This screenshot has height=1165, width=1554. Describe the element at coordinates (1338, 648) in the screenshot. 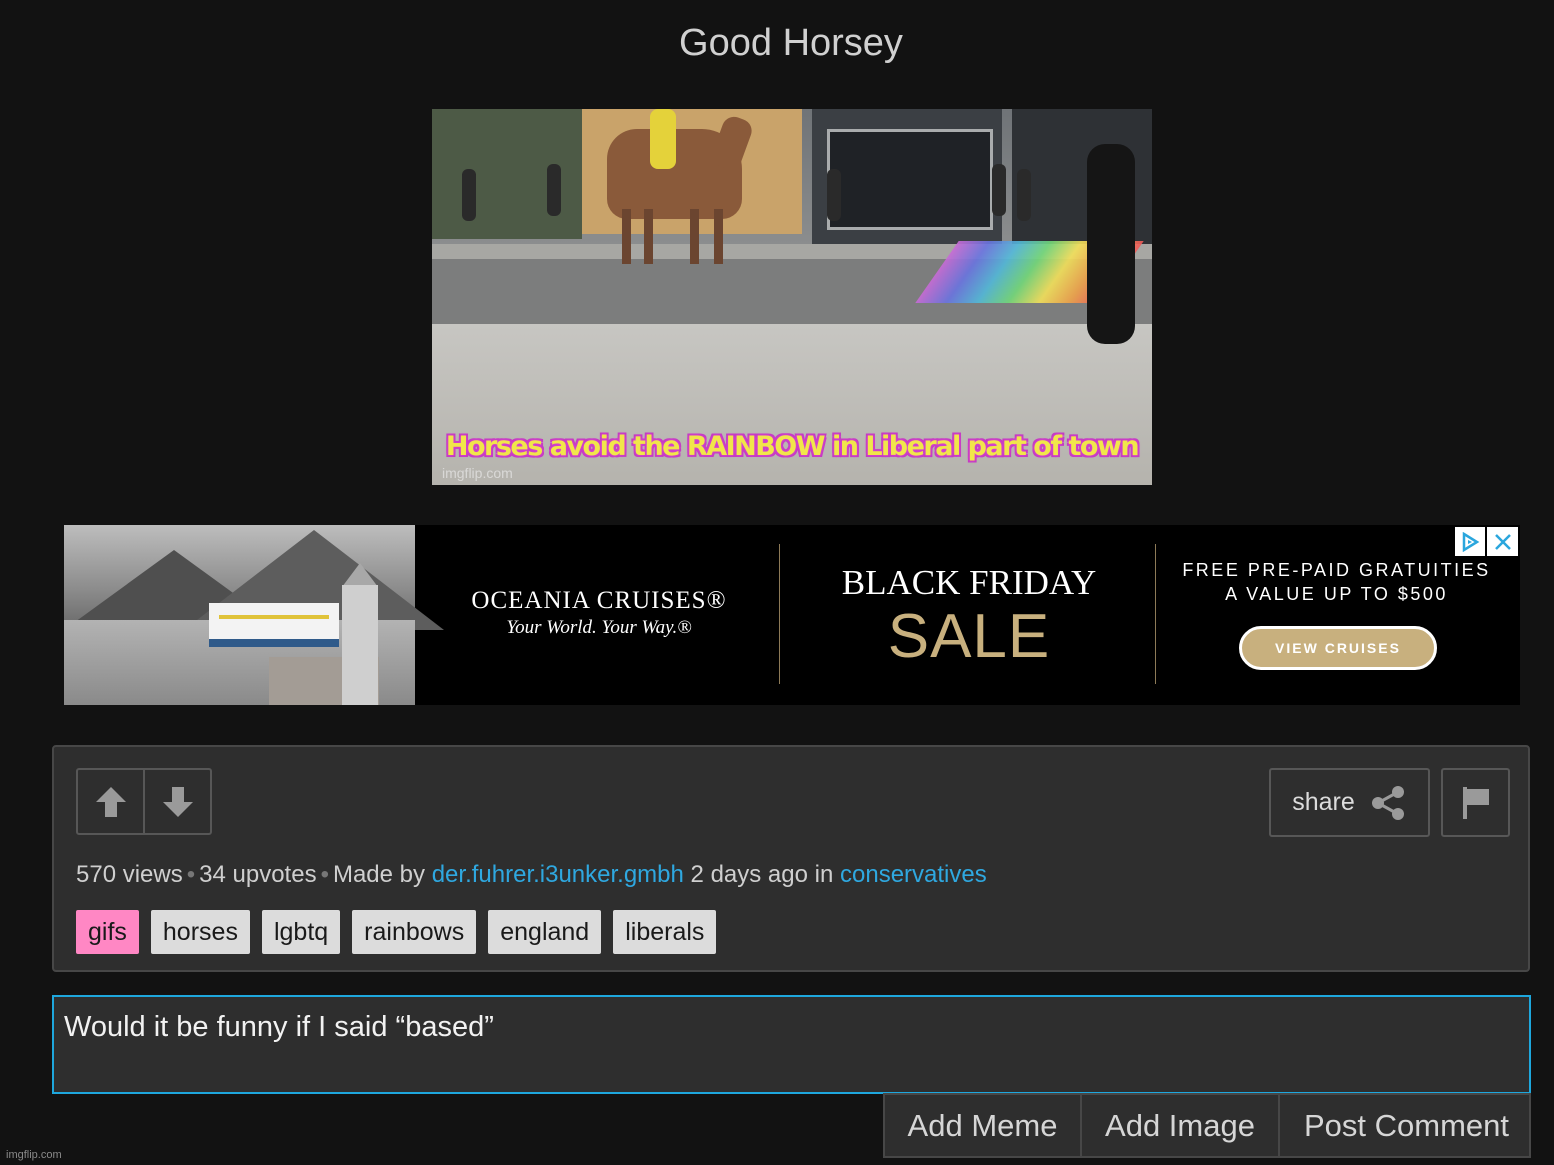

I see `view-cruises-button: VIEW CRUISES` at that location.